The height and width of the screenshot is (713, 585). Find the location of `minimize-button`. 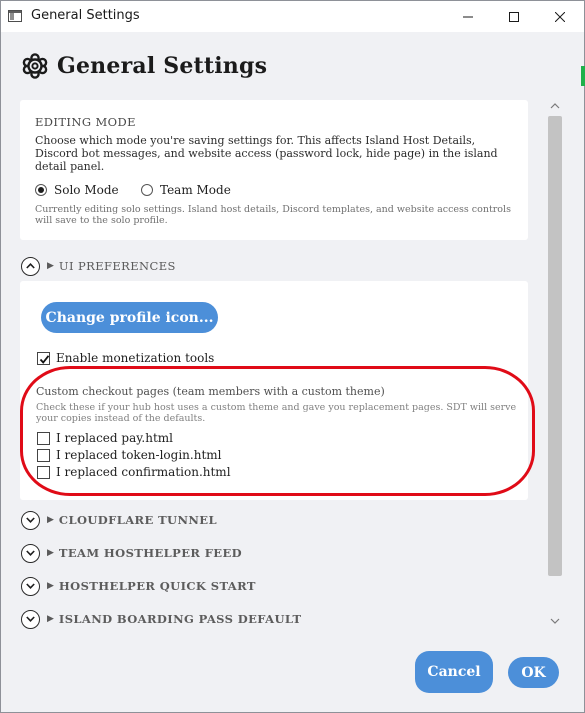

minimize-button is located at coordinates (468, 16).